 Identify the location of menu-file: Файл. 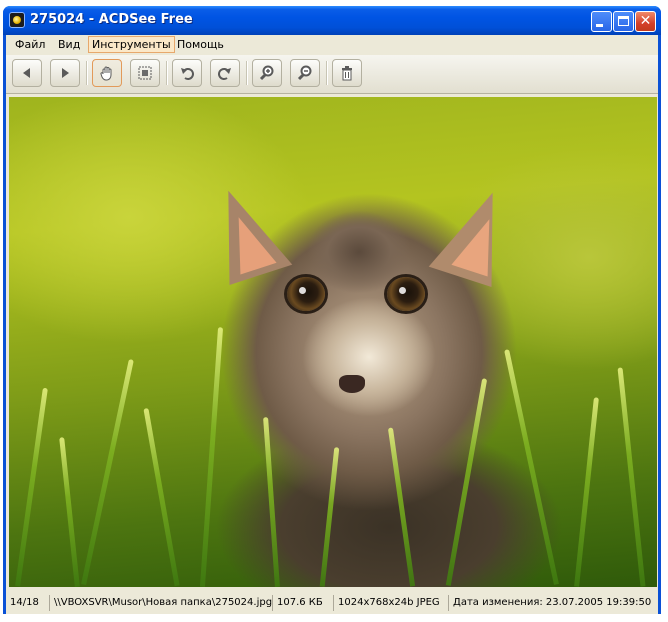
(30, 44).